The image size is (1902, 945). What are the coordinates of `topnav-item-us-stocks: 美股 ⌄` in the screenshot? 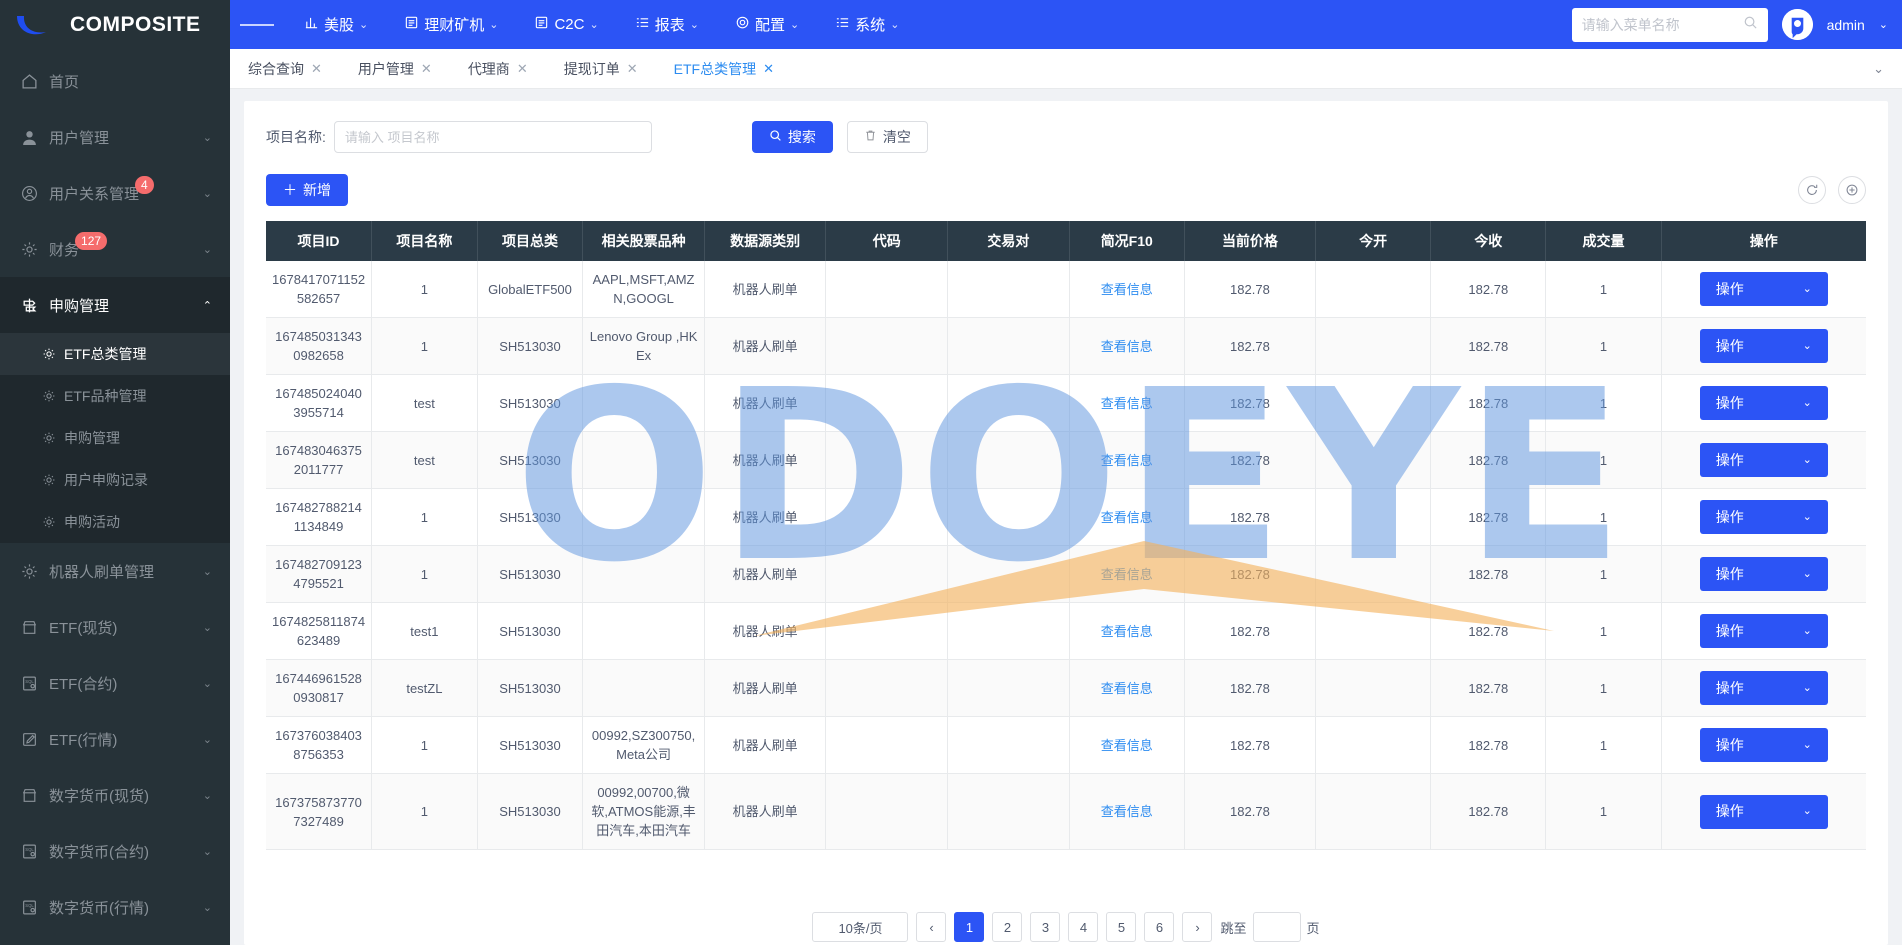 It's located at (336, 24).